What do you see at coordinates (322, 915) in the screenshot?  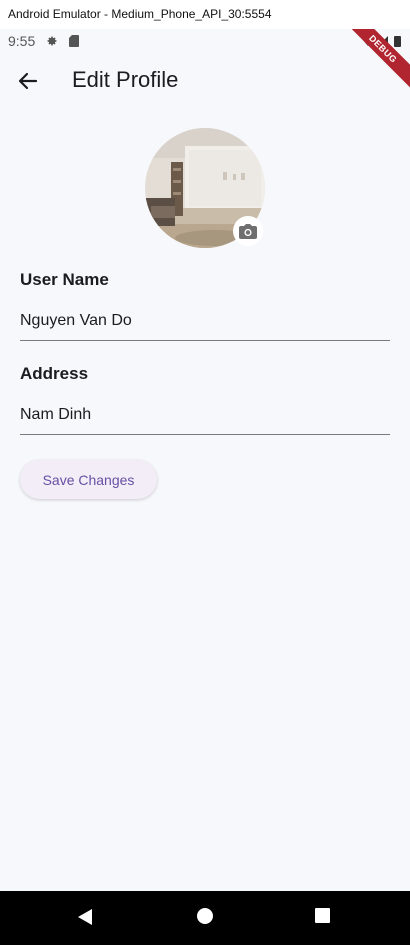 I see `nav-recents-icon` at bounding box center [322, 915].